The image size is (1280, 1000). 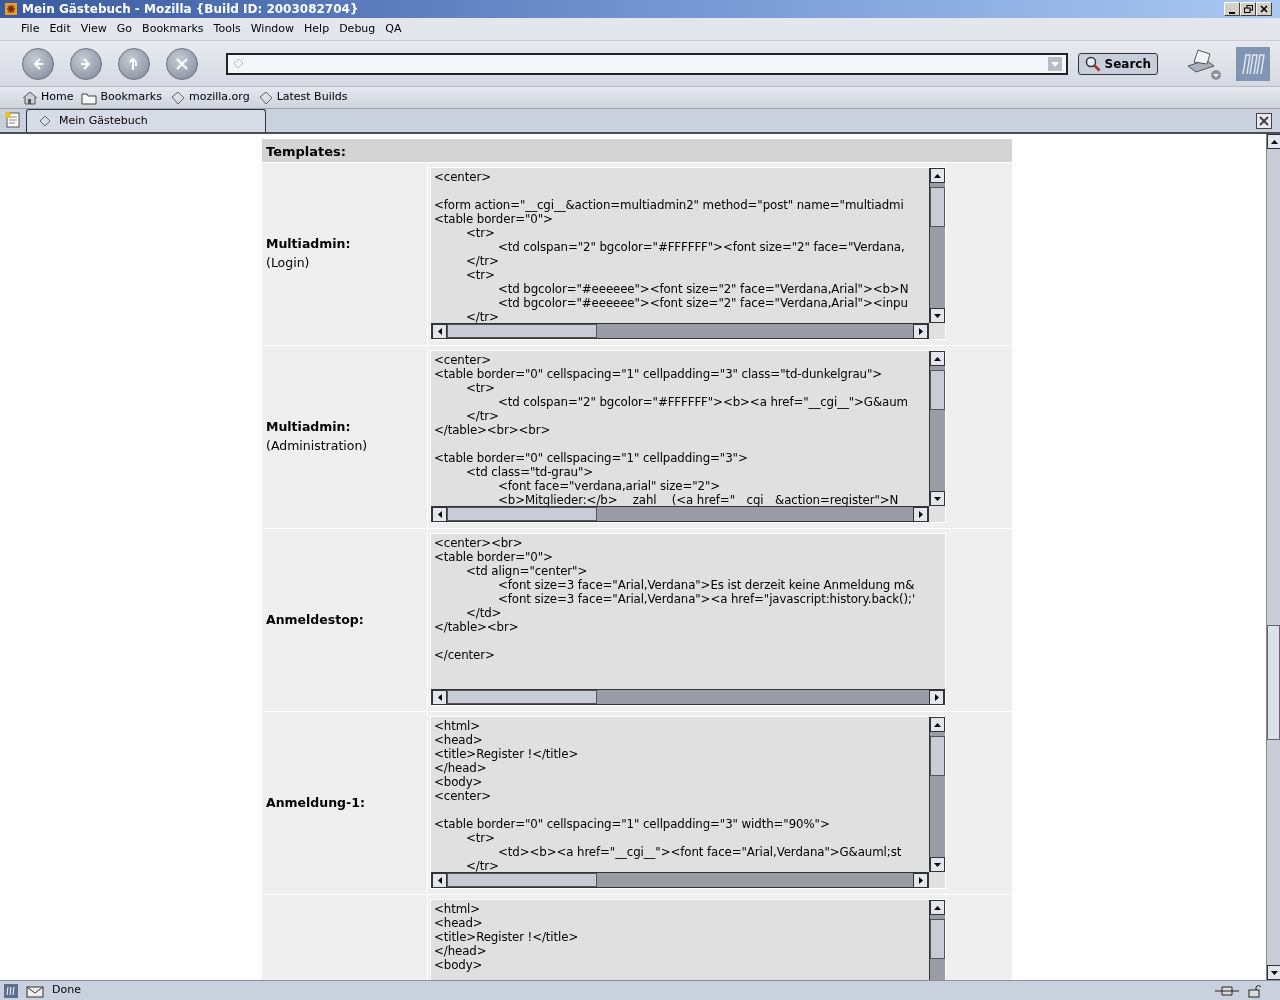 What do you see at coordinates (209, 97) in the screenshot?
I see `bookmark-link: mozilla.org` at bounding box center [209, 97].